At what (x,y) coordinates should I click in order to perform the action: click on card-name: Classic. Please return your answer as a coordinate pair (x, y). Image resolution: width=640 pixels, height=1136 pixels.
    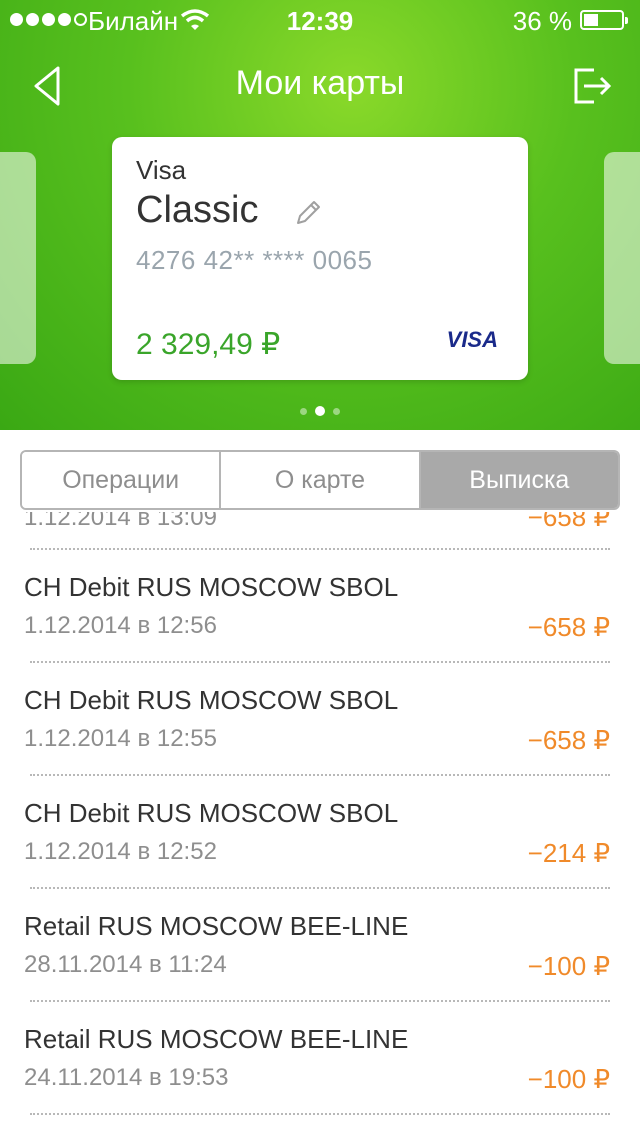
    Looking at the image, I should click on (197, 210).